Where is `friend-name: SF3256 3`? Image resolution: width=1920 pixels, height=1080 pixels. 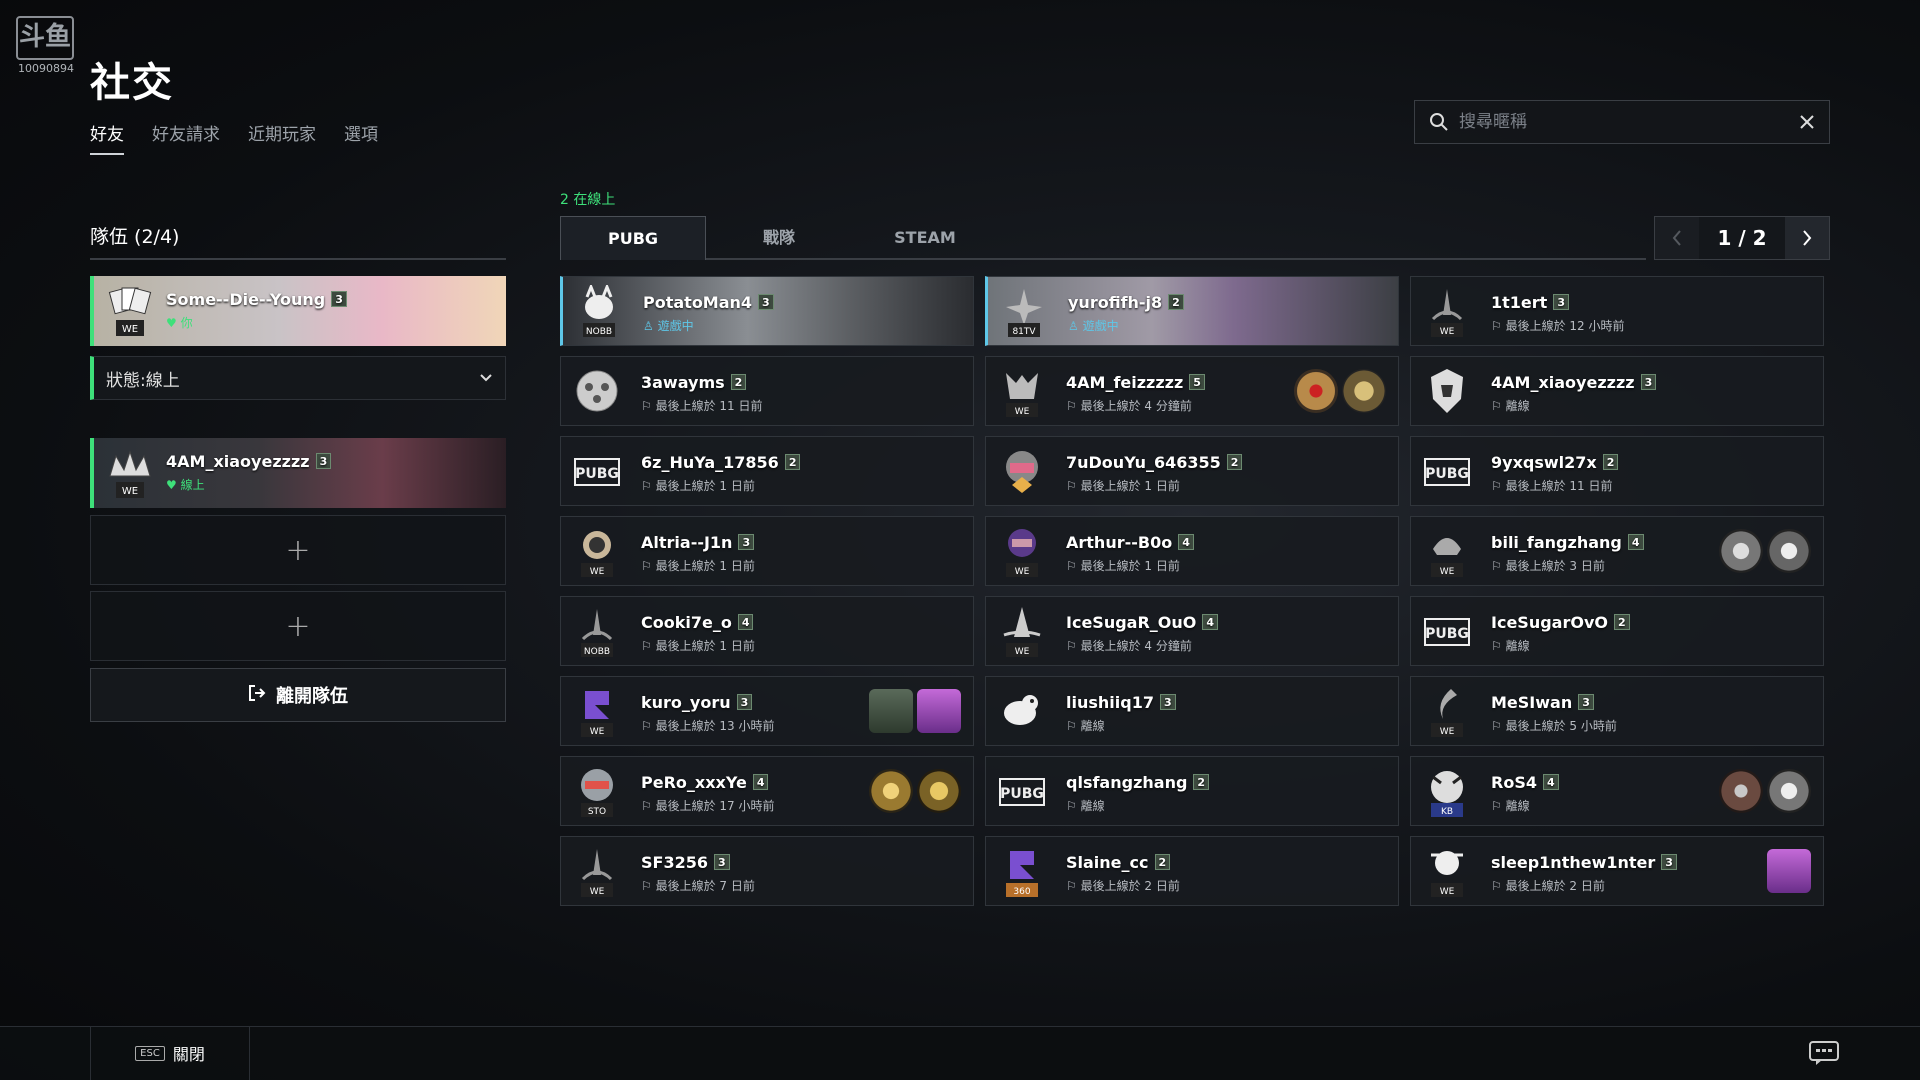 friend-name: SF3256 3 is located at coordinates (685, 862).